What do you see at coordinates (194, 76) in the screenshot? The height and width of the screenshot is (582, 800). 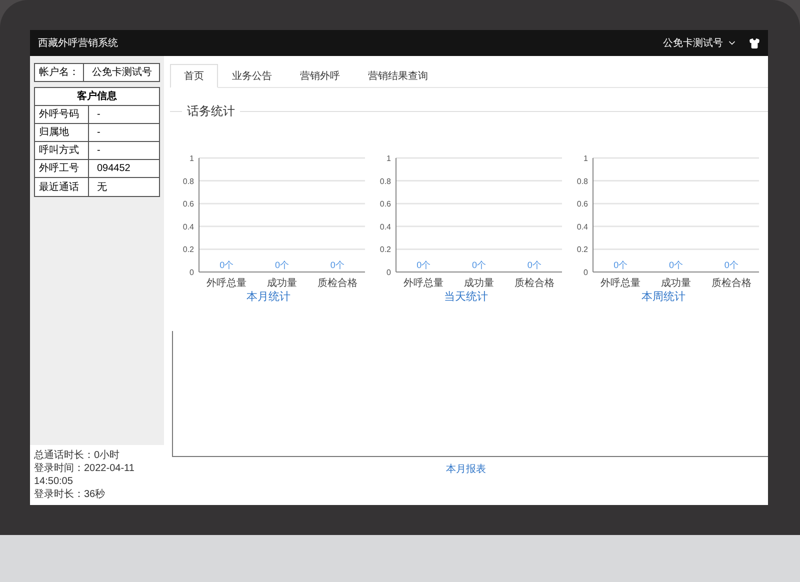 I see `tab: 首页` at bounding box center [194, 76].